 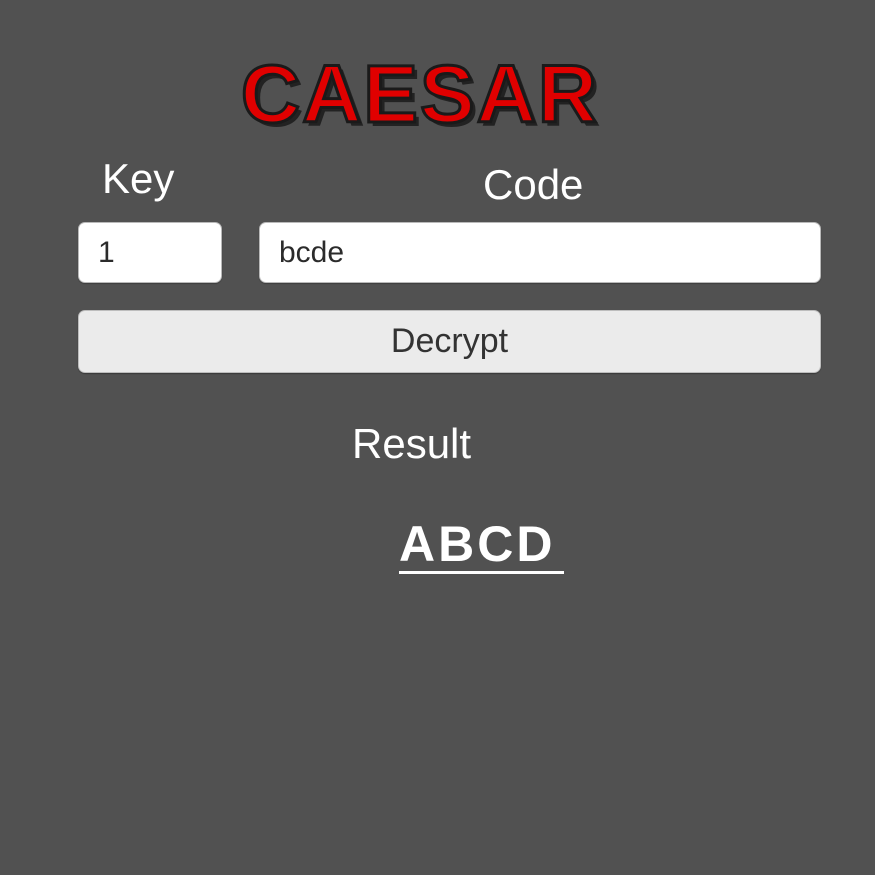 I want to click on app-title: CAESAR, so click(x=419, y=94).